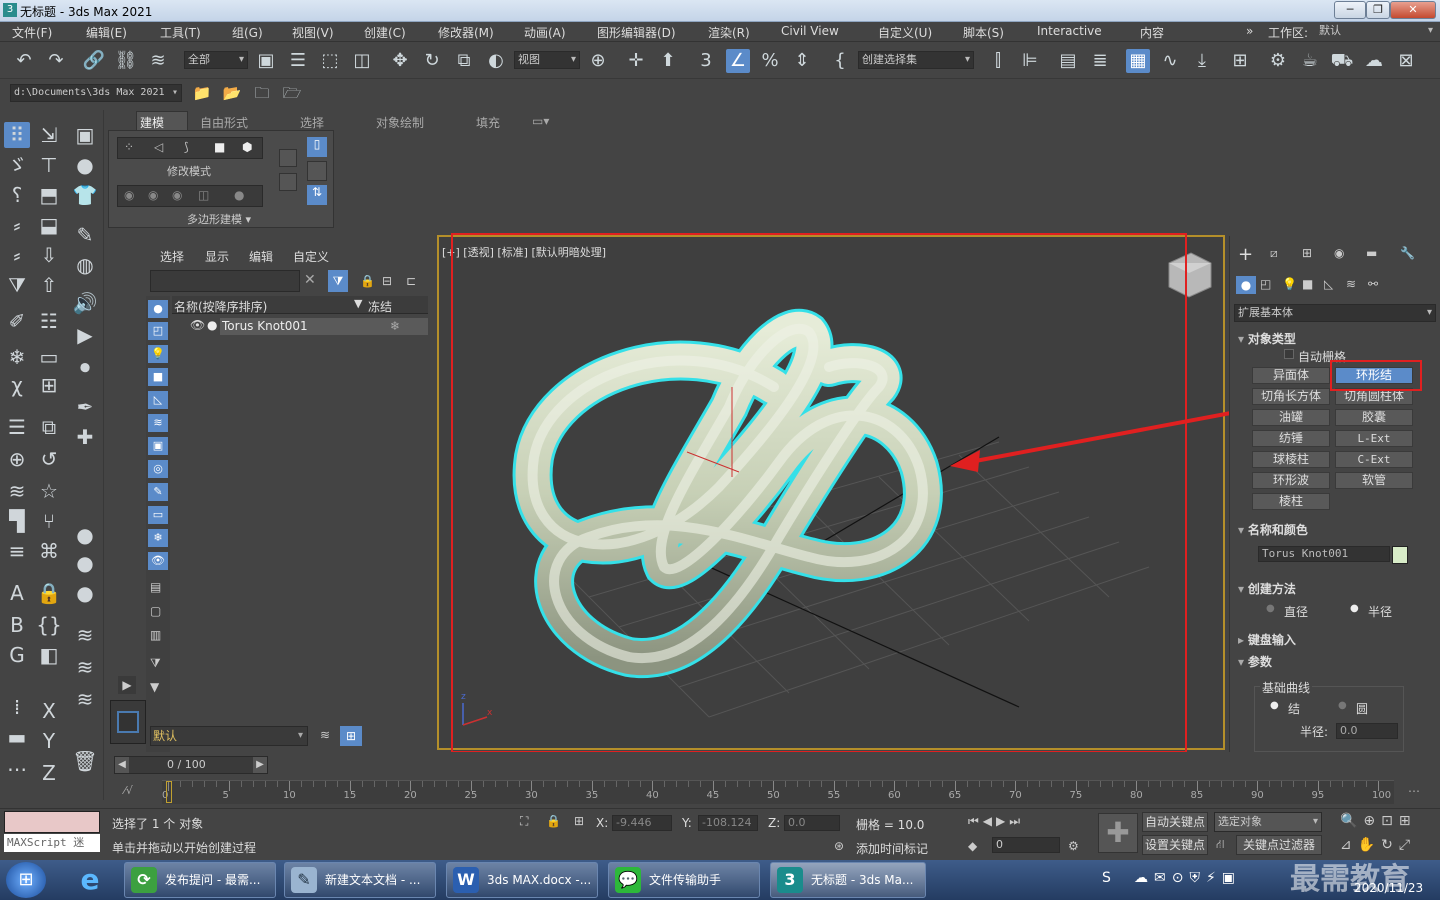 The image size is (1440, 900). Describe the element at coordinates (1268, 822) in the screenshot. I see `key-target-dropdown: 选定对象` at that location.